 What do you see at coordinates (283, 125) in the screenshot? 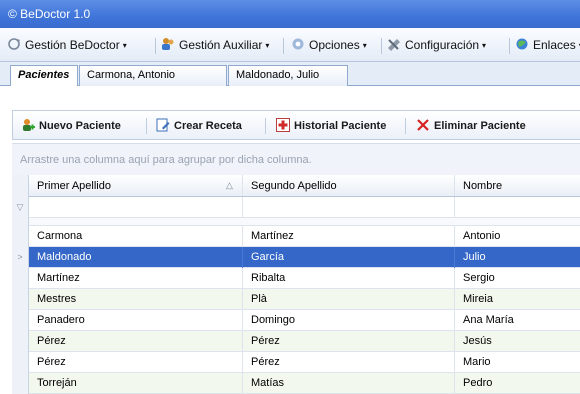
I see `medical-history-icon` at bounding box center [283, 125].